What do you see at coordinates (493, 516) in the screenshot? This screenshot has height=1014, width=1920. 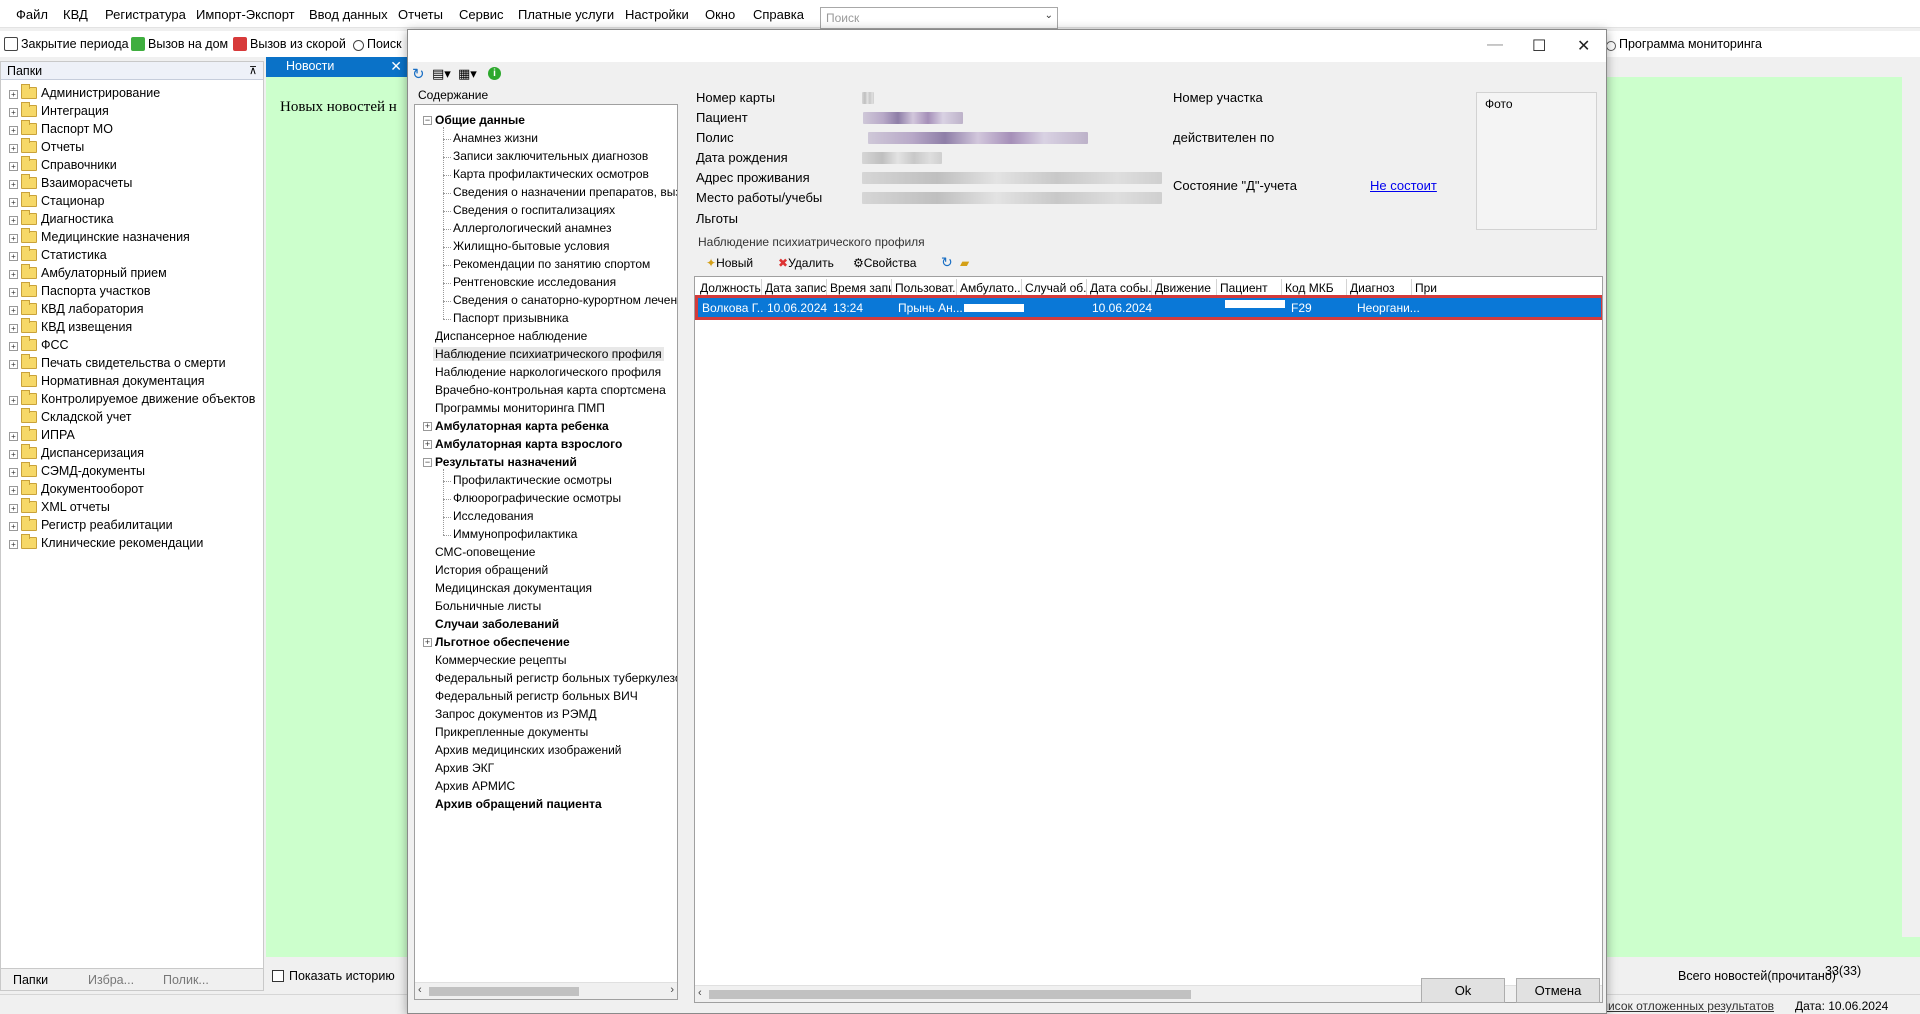 I see `tree-item: Исследования` at bounding box center [493, 516].